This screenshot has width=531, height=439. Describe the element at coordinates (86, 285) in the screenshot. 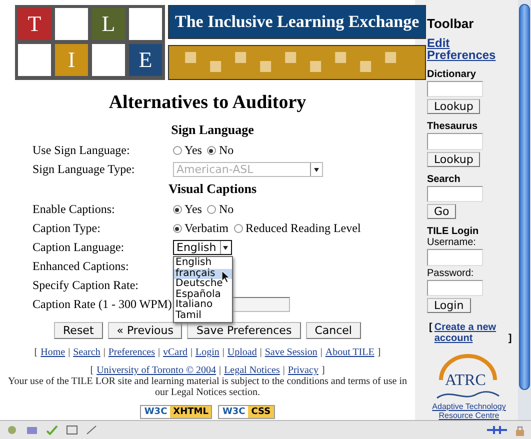

I see `field-label: Specify Caption Rate:` at that location.